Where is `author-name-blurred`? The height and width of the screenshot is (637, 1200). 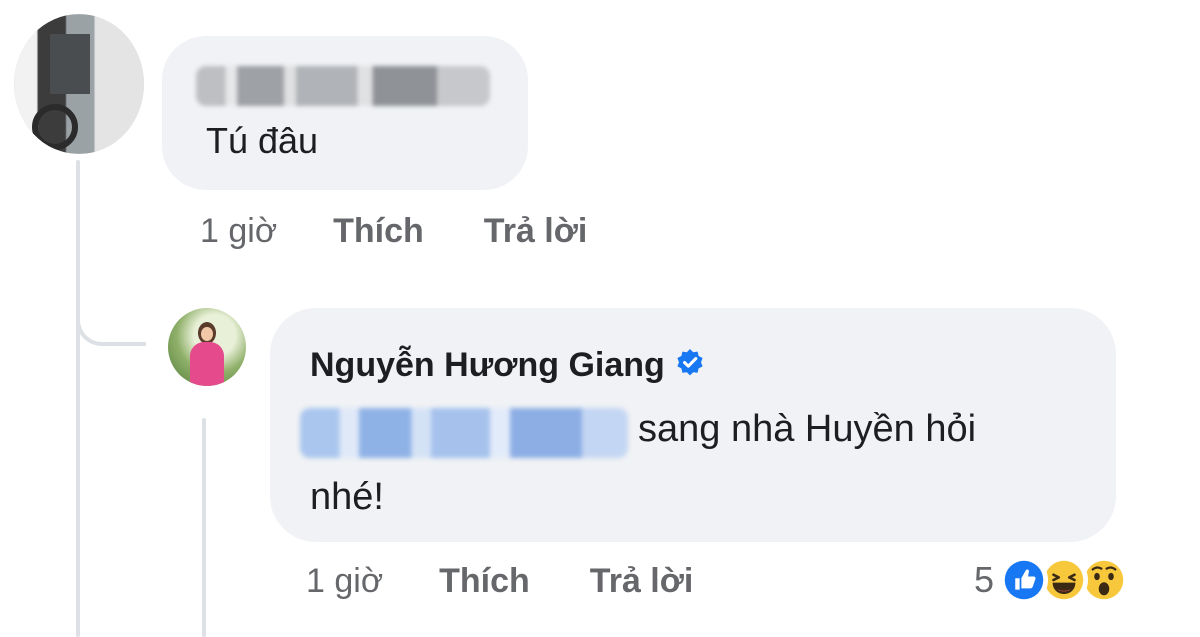
author-name-blurred is located at coordinates (343, 86).